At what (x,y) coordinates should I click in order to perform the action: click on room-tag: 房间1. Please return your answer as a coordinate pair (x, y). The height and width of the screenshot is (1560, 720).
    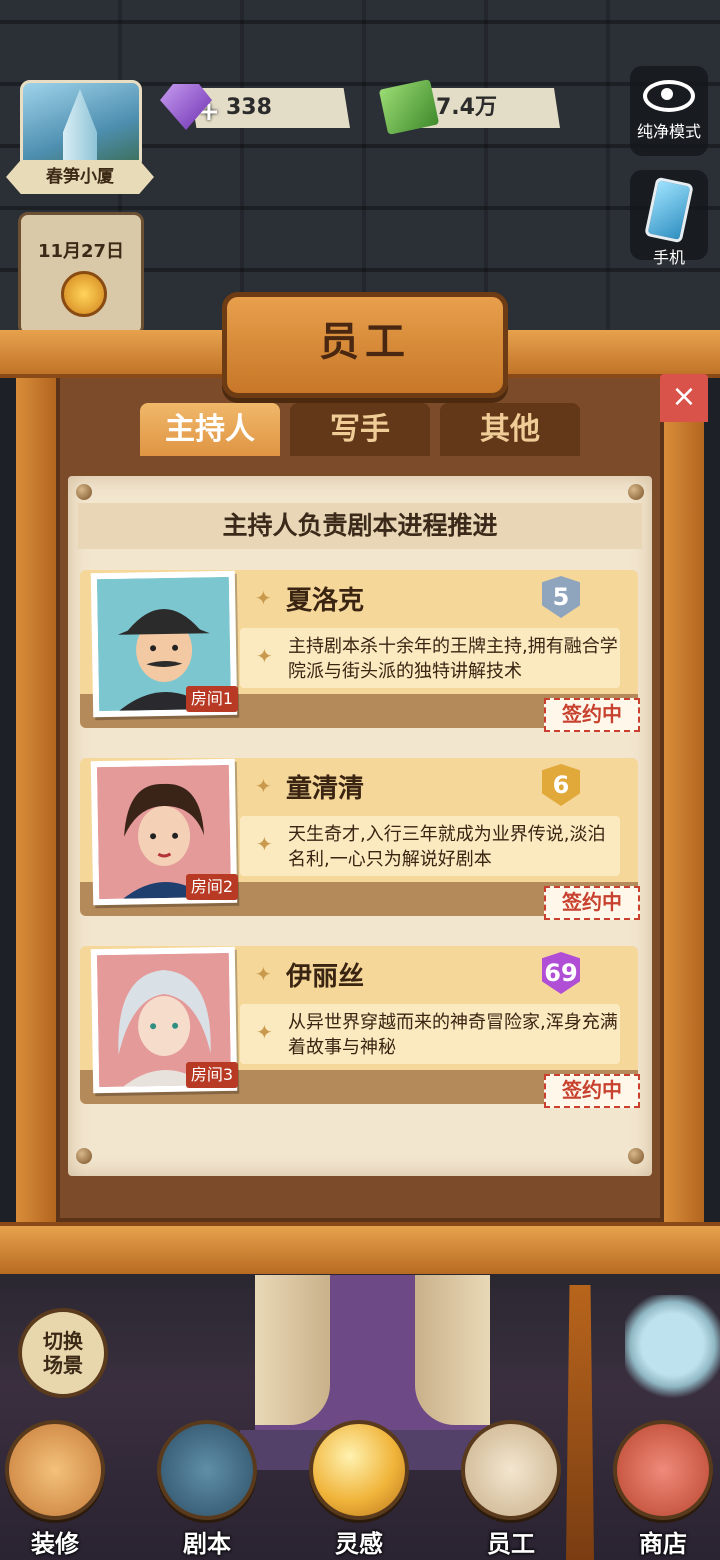
    Looking at the image, I should click on (212, 699).